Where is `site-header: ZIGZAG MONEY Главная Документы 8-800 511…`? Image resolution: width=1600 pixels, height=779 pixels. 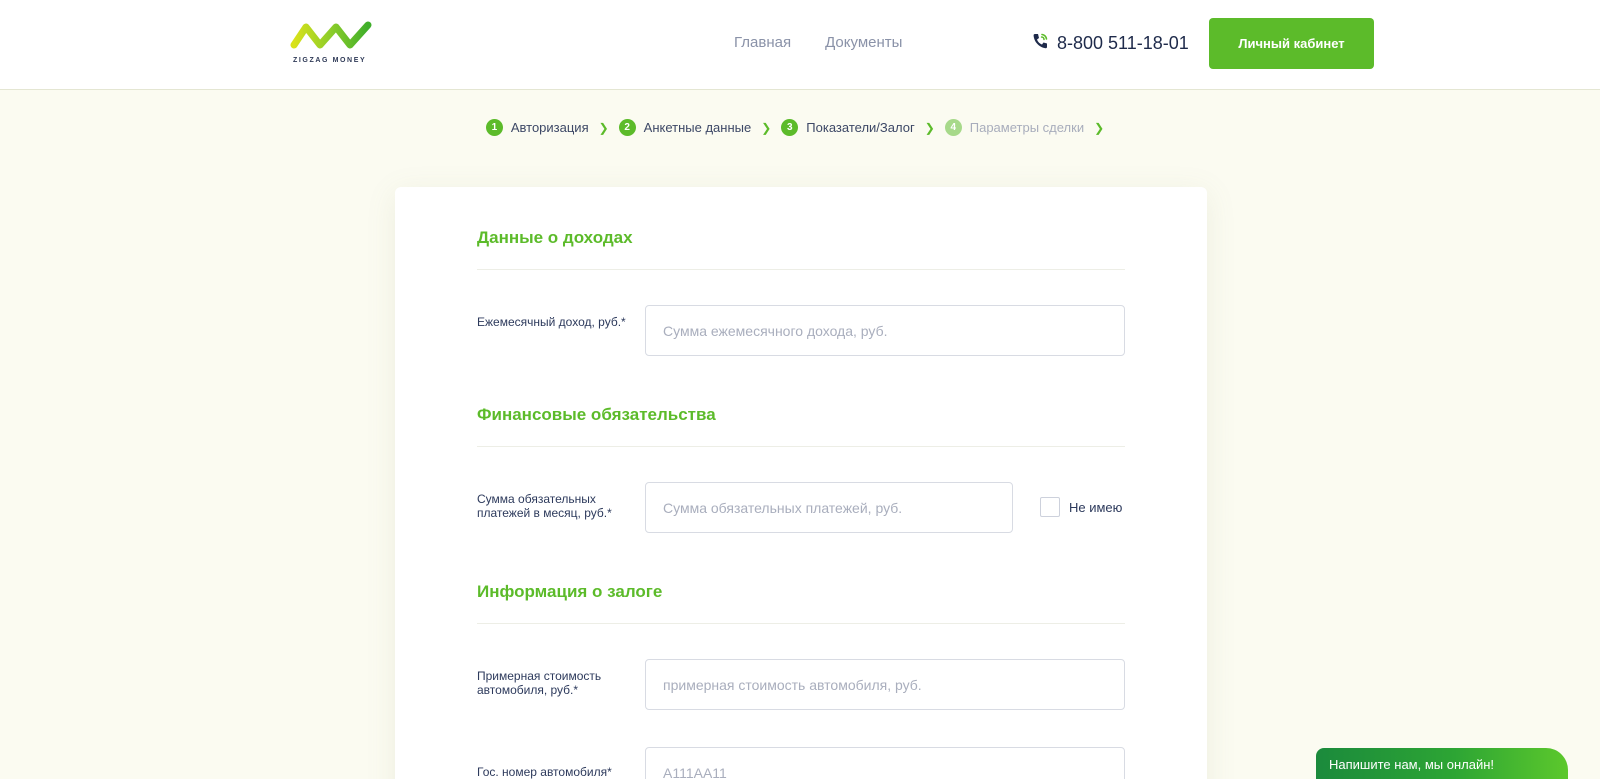 site-header: ZIGZAG MONEY Главная Документы 8-800 511… is located at coordinates (800, 45).